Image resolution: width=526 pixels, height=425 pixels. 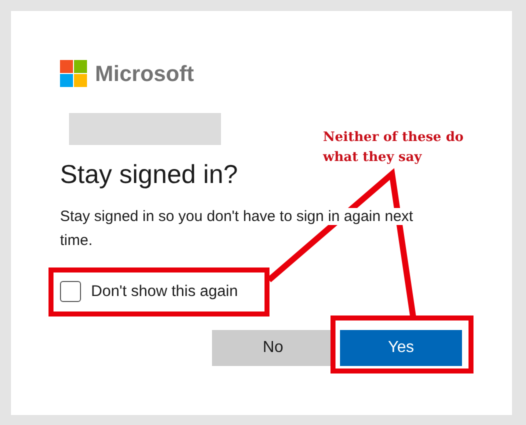 What do you see at coordinates (394, 148) in the screenshot?
I see `annotation-text: Neither of these do what they say` at bounding box center [394, 148].